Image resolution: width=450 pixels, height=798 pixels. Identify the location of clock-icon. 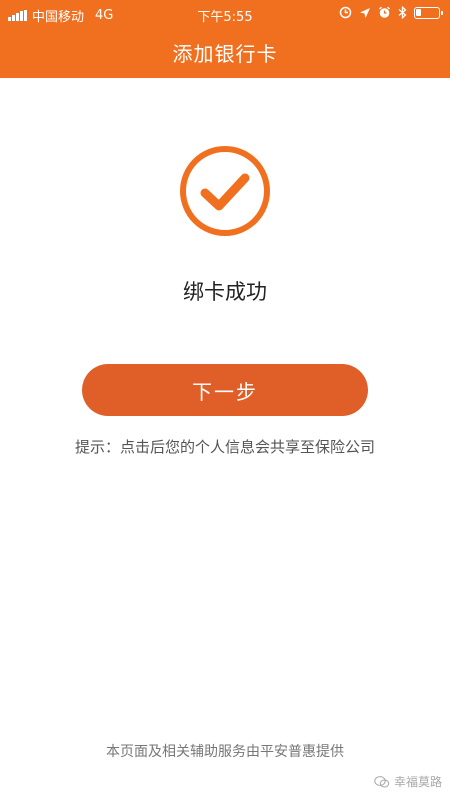
(384, 12).